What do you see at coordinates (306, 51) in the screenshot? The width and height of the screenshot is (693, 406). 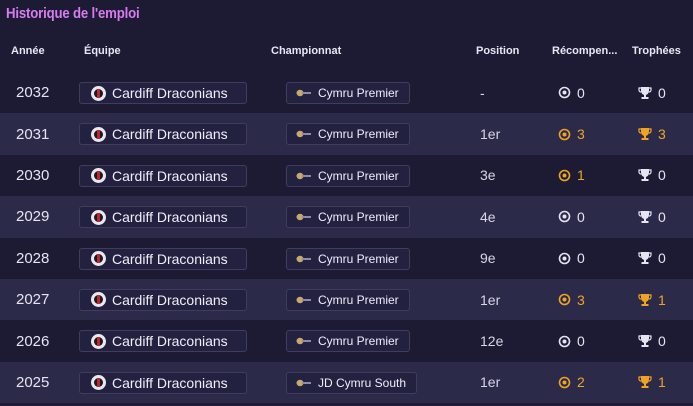 I see `column-header-league: Championnat` at bounding box center [306, 51].